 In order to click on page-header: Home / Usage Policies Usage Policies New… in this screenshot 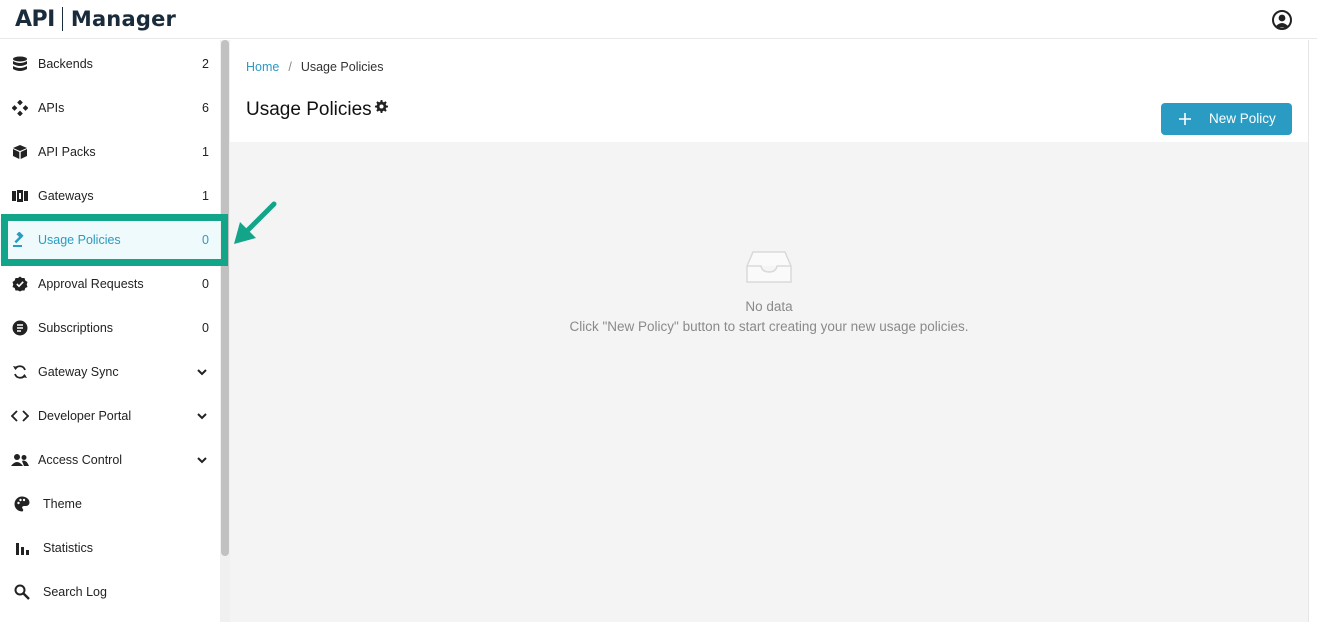, I will do `click(769, 91)`.